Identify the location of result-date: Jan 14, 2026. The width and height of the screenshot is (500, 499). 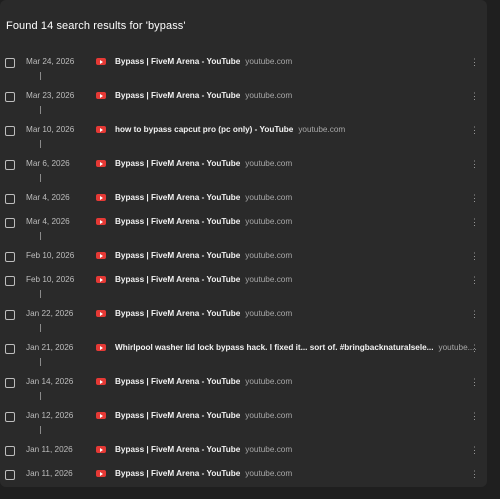
(50, 381).